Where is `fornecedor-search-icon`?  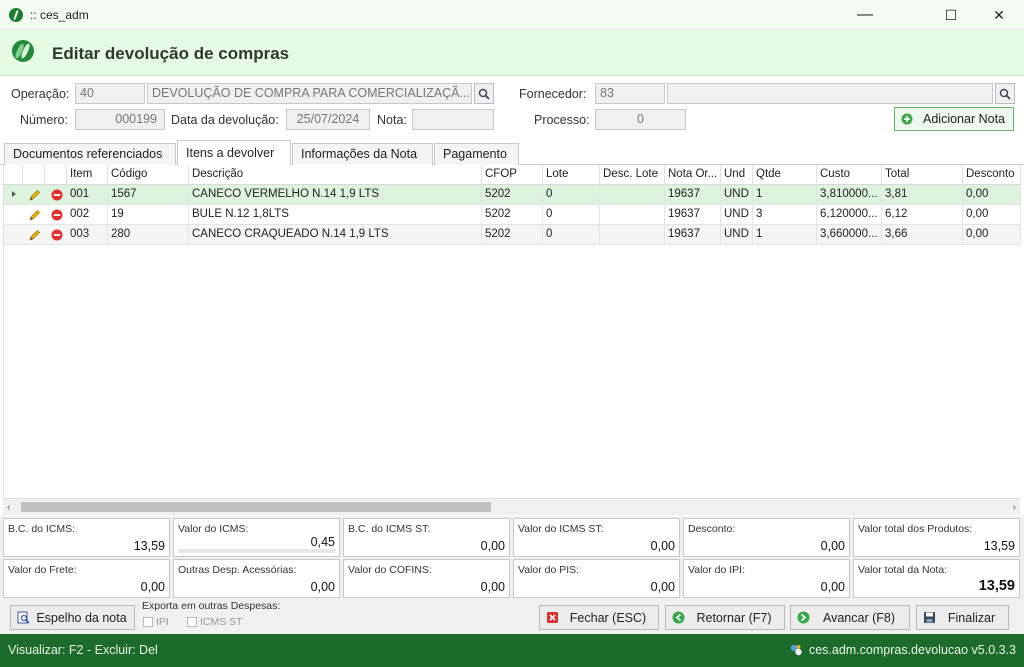
fornecedor-search-icon is located at coordinates (1005, 93).